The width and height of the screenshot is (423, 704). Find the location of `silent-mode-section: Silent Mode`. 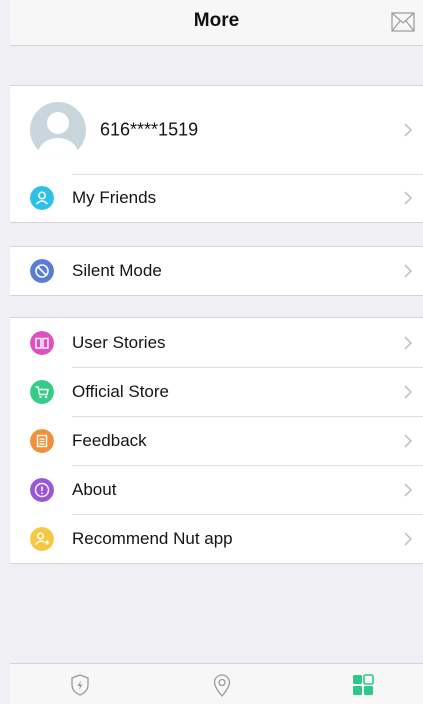

silent-mode-section: Silent Mode is located at coordinates (216, 271).